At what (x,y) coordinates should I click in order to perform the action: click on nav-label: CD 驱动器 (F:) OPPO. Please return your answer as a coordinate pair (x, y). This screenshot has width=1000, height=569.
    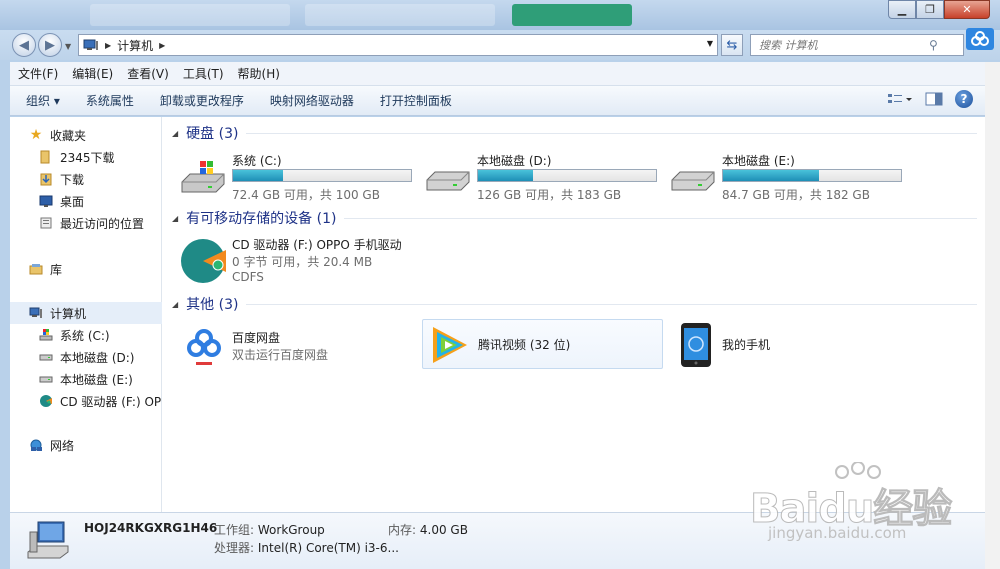
    Looking at the image, I should click on (111, 401).